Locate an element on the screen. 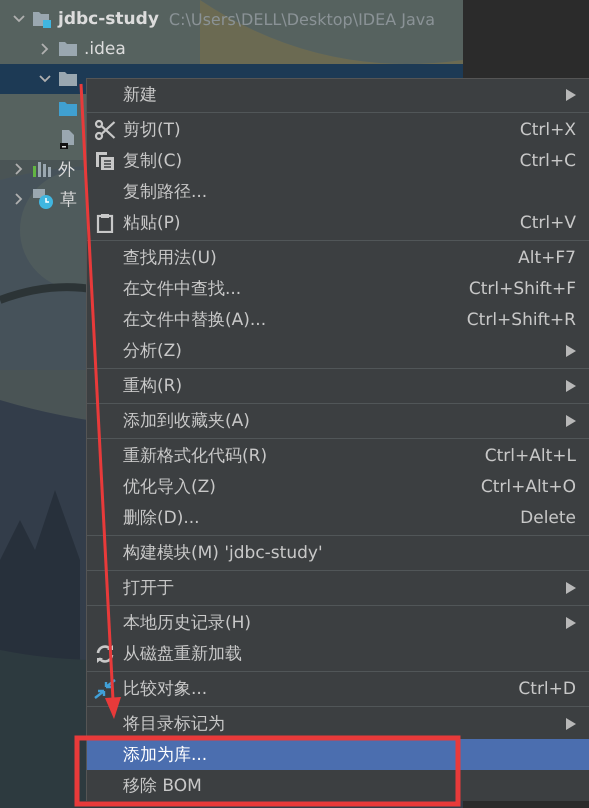 The width and height of the screenshot is (589, 808). shortcut-label: Ctrl+Shift+F is located at coordinates (522, 288).